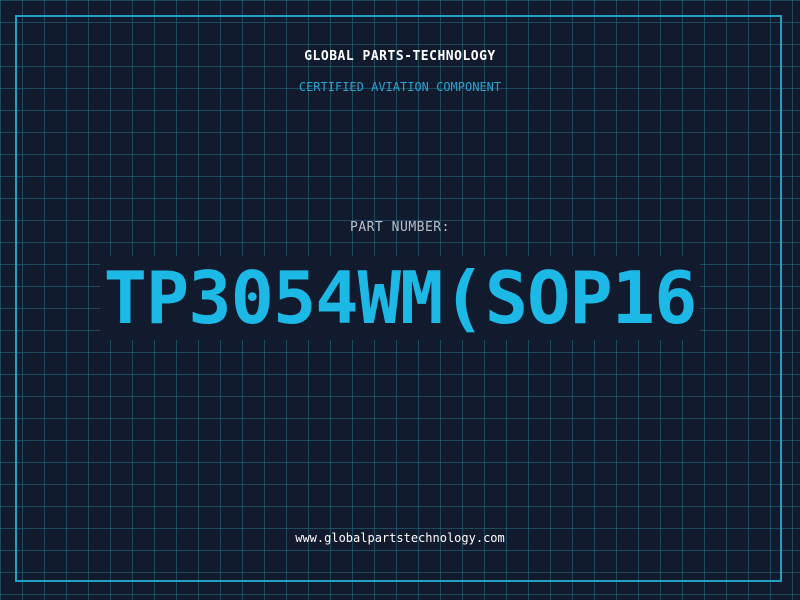  What do you see at coordinates (400, 538) in the screenshot?
I see `website-url: www.globalpartstechnology.com` at bounding box center [400, 538].